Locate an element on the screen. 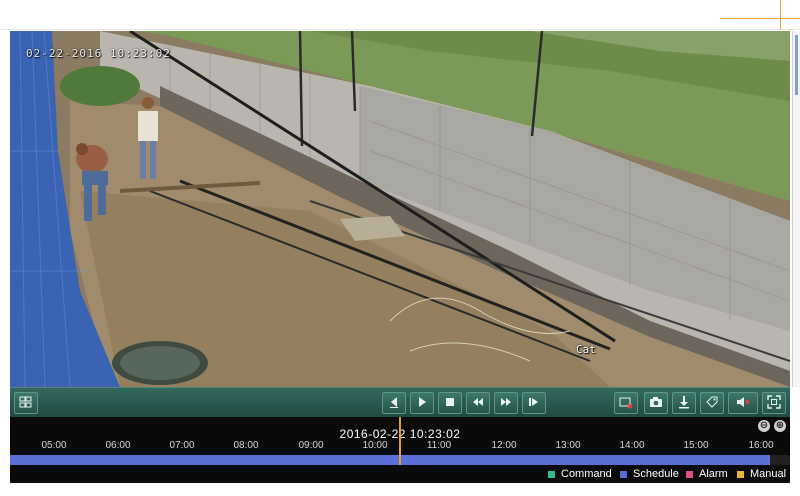 Image resolution: width=800 pixels, height=496 pixels. prev-frame-button is located at coordinates (394, 403).